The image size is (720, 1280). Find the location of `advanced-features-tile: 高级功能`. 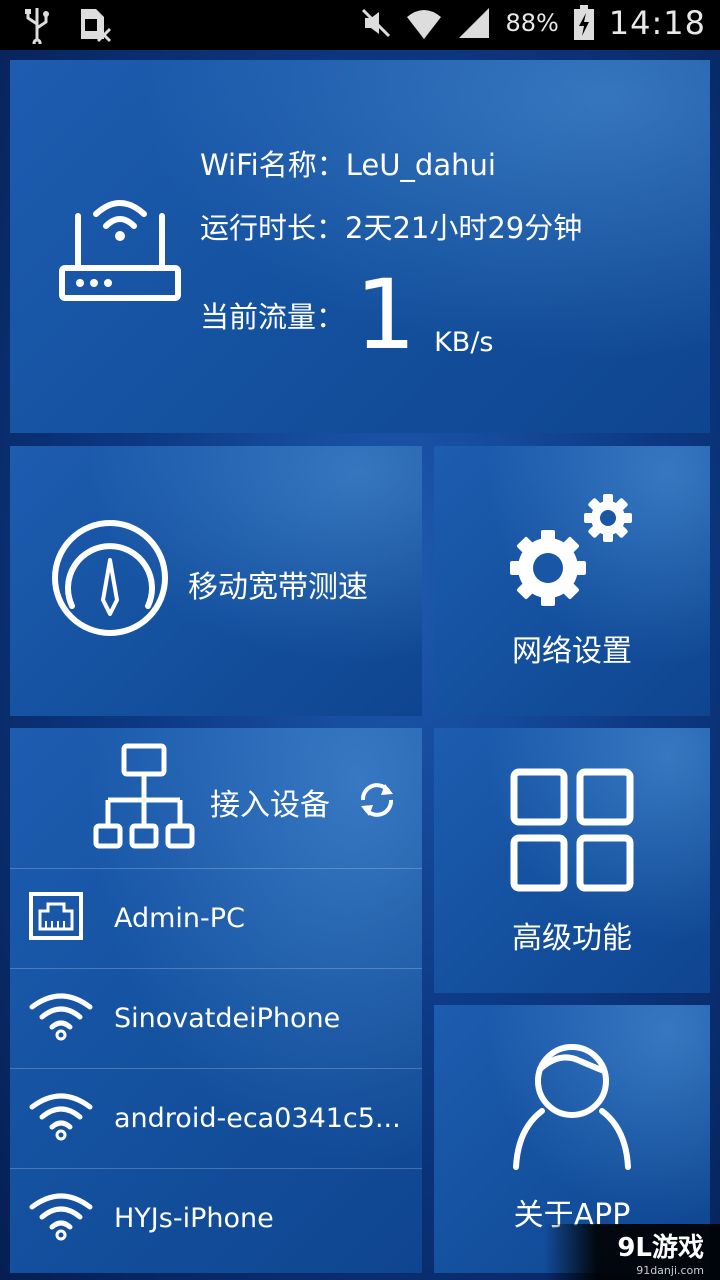

advanced-features-tile: 高级功能 is located at coordinates (572, 860).